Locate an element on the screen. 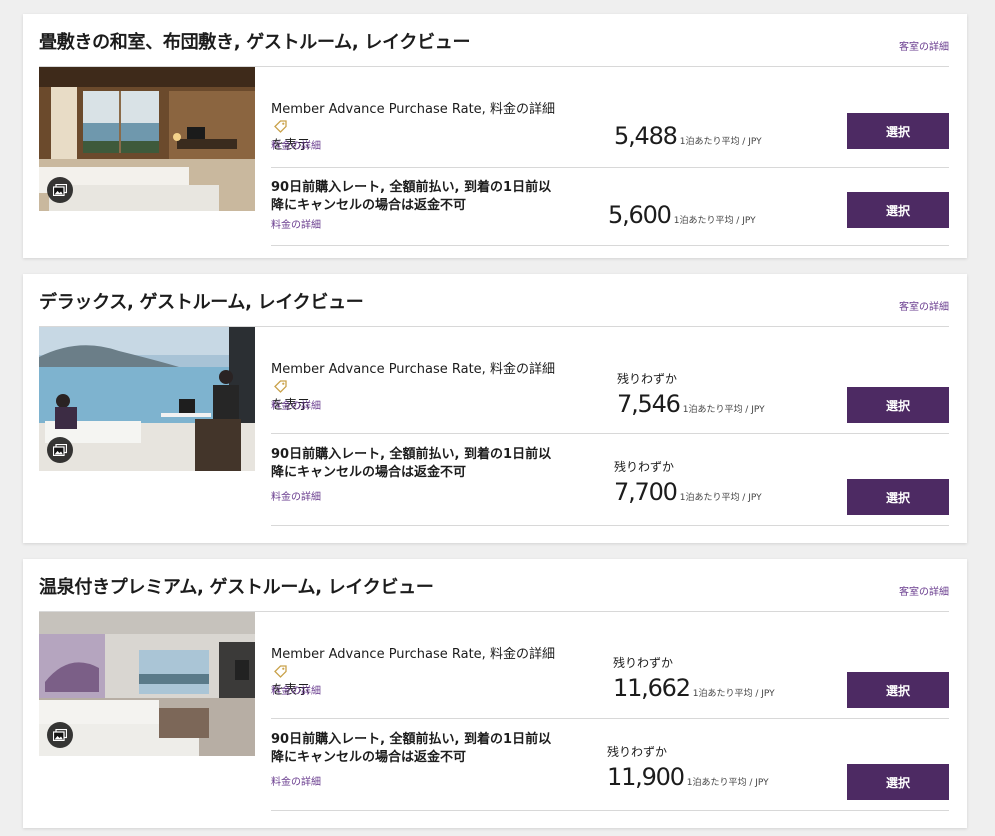  price-amount: 11,900 is located at coordinates (646, 777).